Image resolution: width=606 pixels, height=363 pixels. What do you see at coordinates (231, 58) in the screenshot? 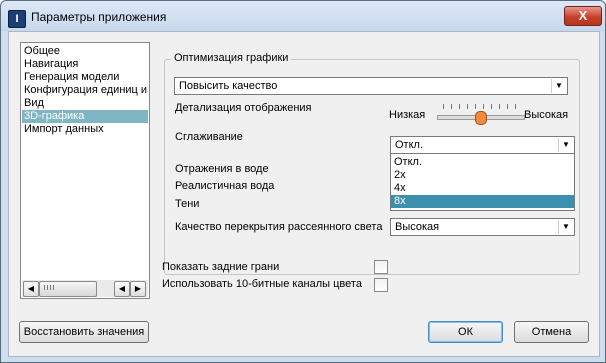
I see `graphics-group-legend: Оптимизация графики` at bounding box center [231, 58].